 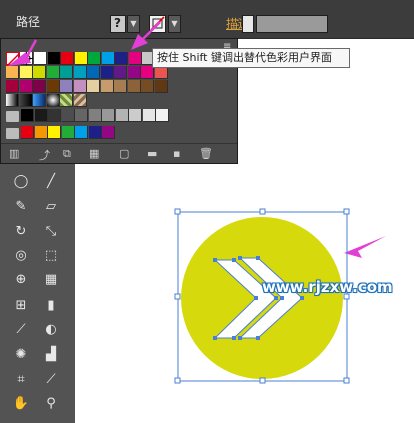 What do you see at coordinates (365, 247) in the screenshot?
I see `annotation-arrow-shape` at bounding box center [365, 247].